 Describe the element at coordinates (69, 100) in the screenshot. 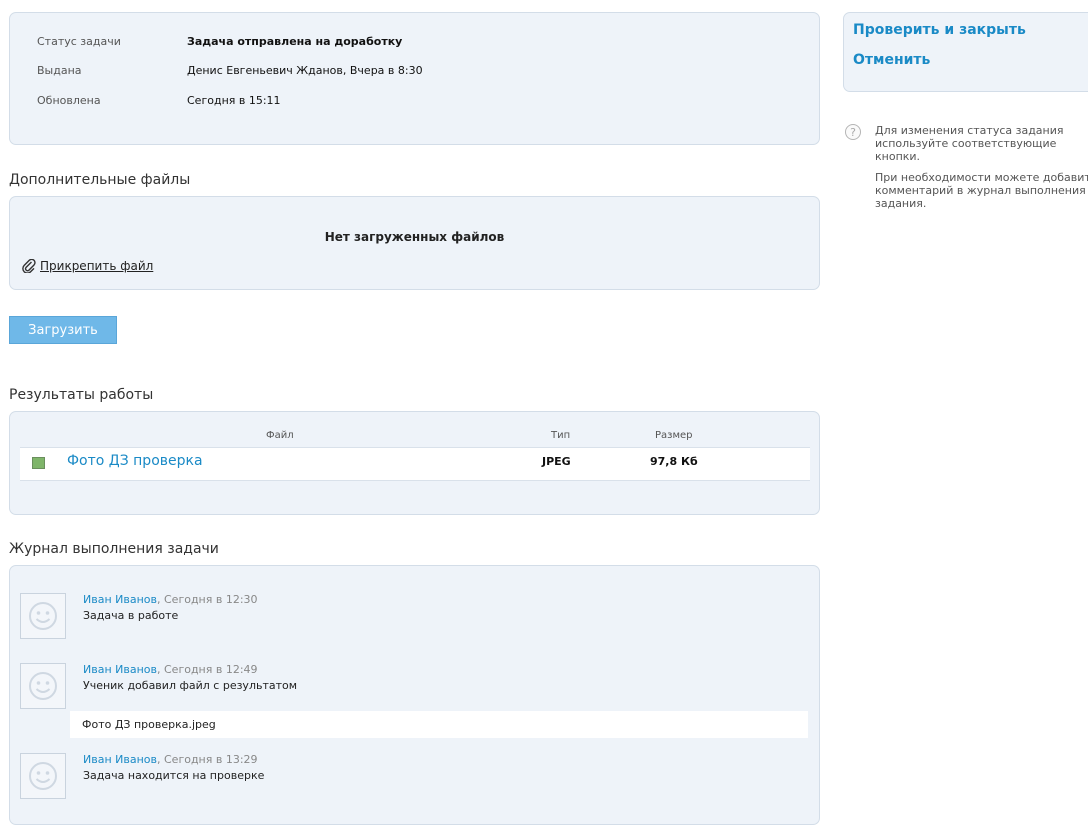

I see `updated-label: Обновлена` at that location.